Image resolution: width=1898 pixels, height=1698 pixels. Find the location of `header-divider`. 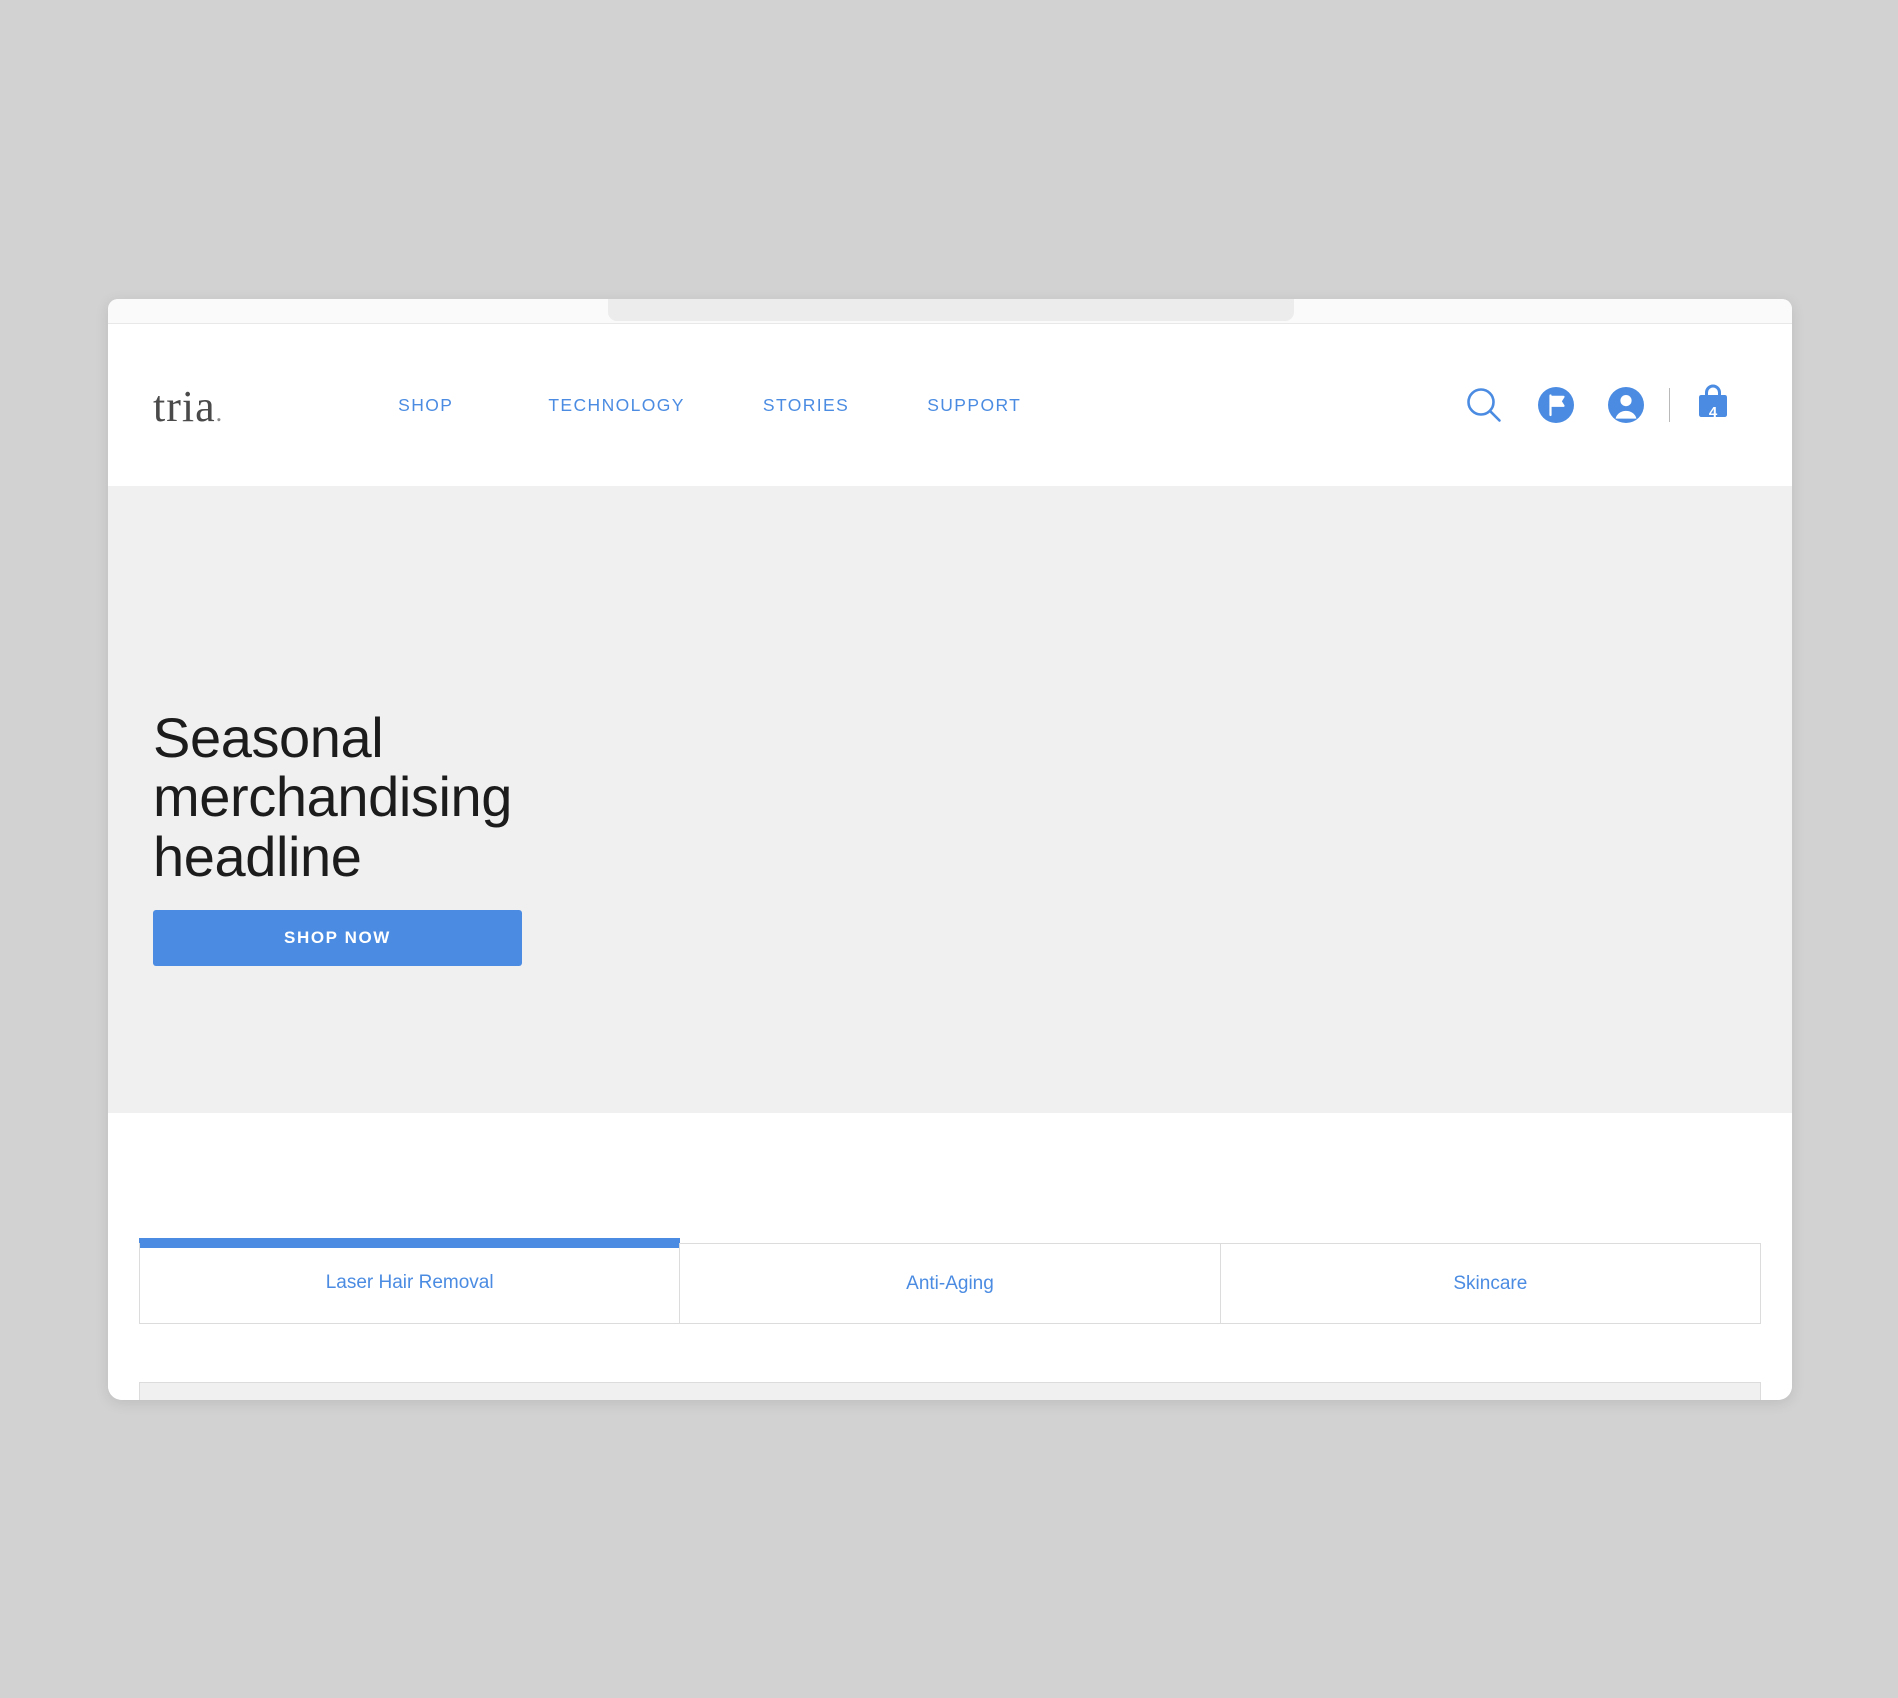

header-divider is located at coordinates (1669, 405).